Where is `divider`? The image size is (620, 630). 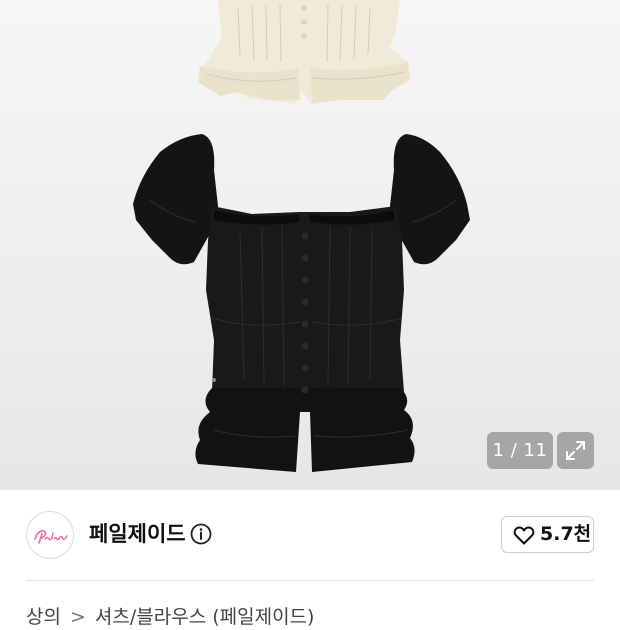
divider is located at coordinates (310, 580).